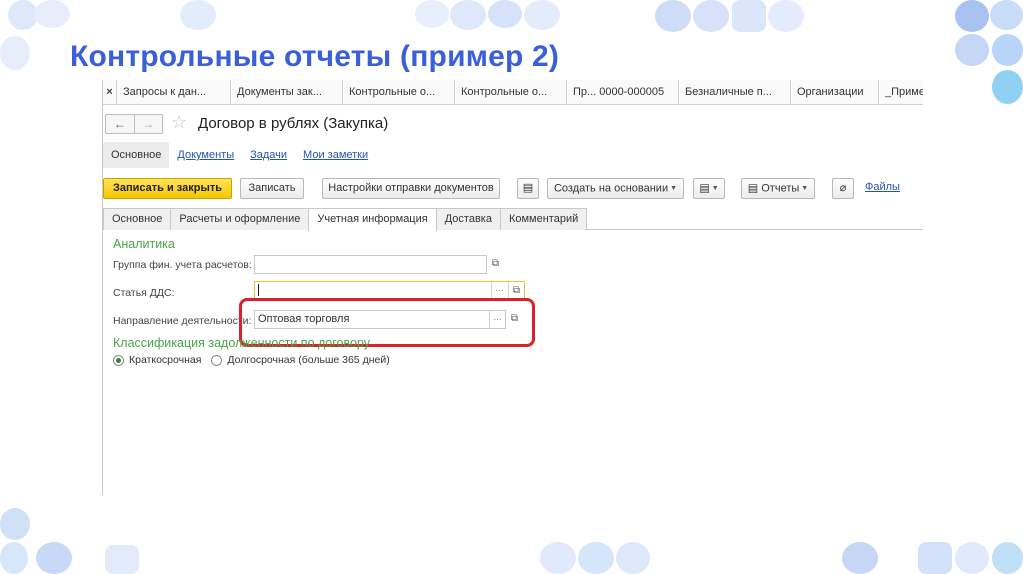 This screenshot has height=574, width=1023. I want to click on files-link: Файлы, so click(882, 187).